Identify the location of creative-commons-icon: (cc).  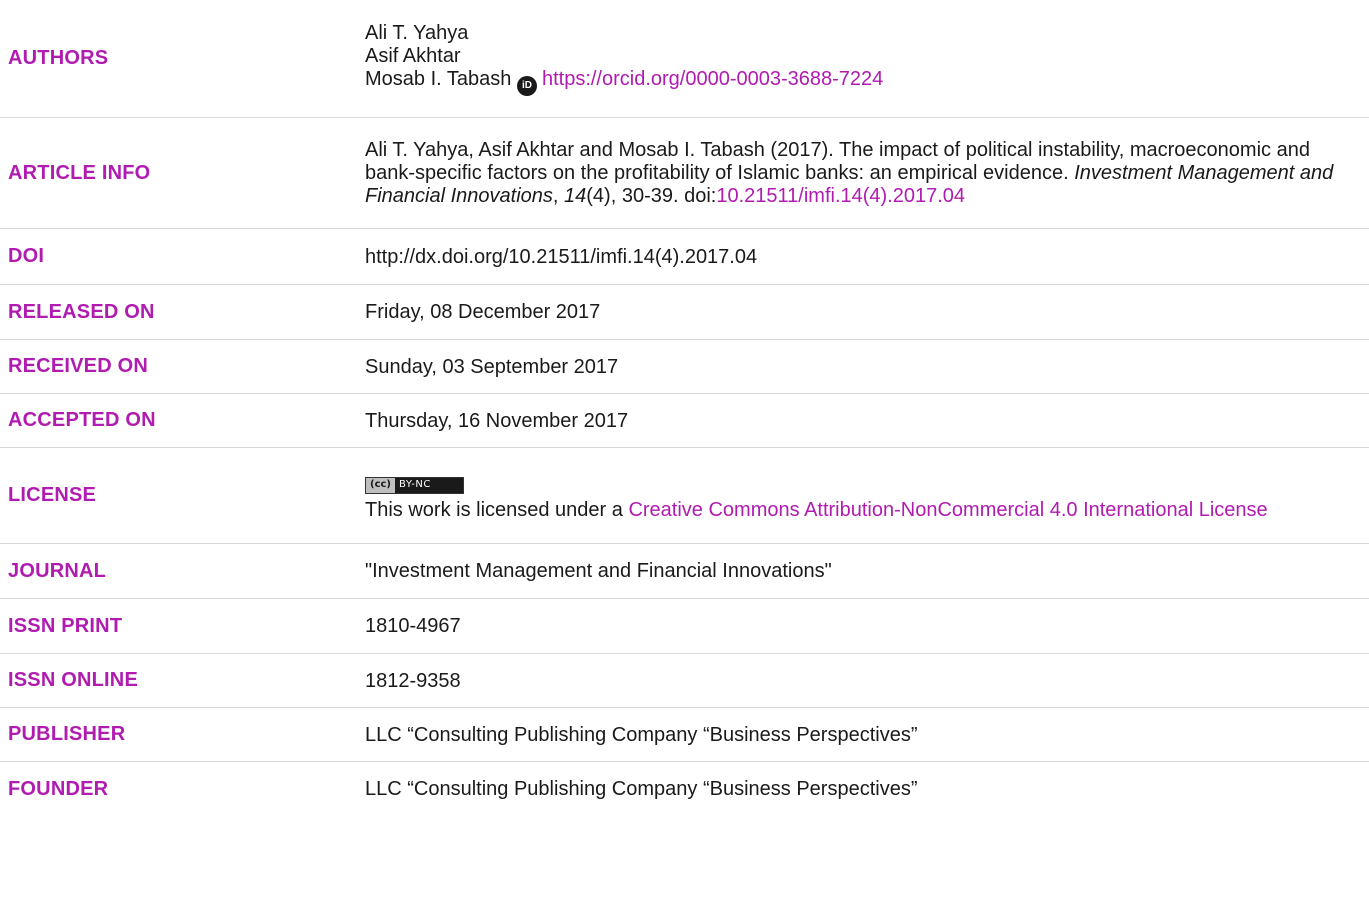
(380, 485).